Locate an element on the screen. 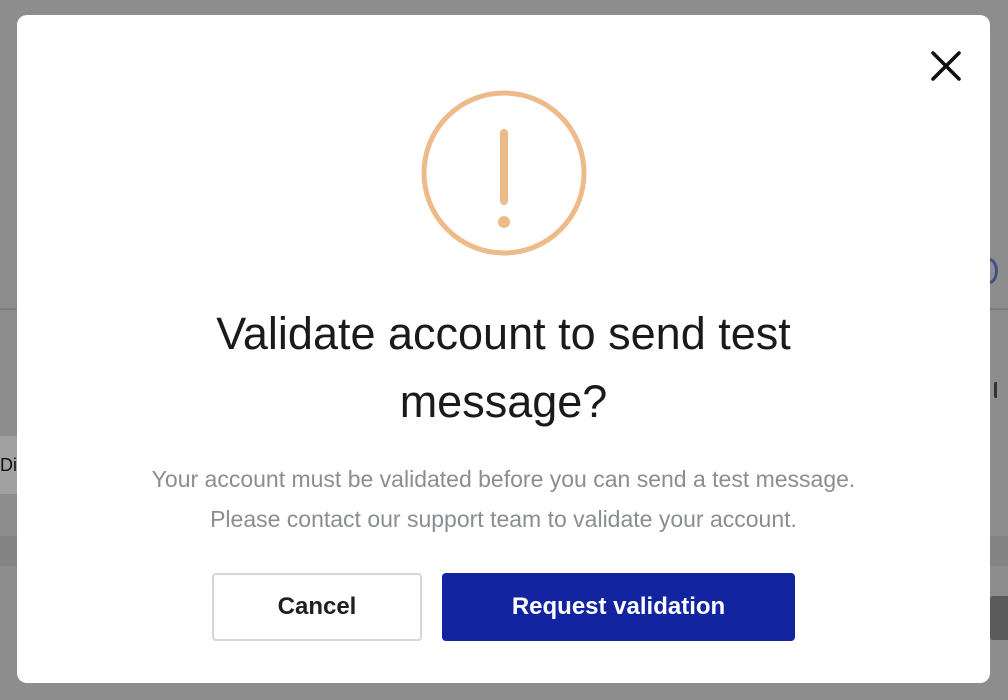  close-button is located at coordinates (946, 66).